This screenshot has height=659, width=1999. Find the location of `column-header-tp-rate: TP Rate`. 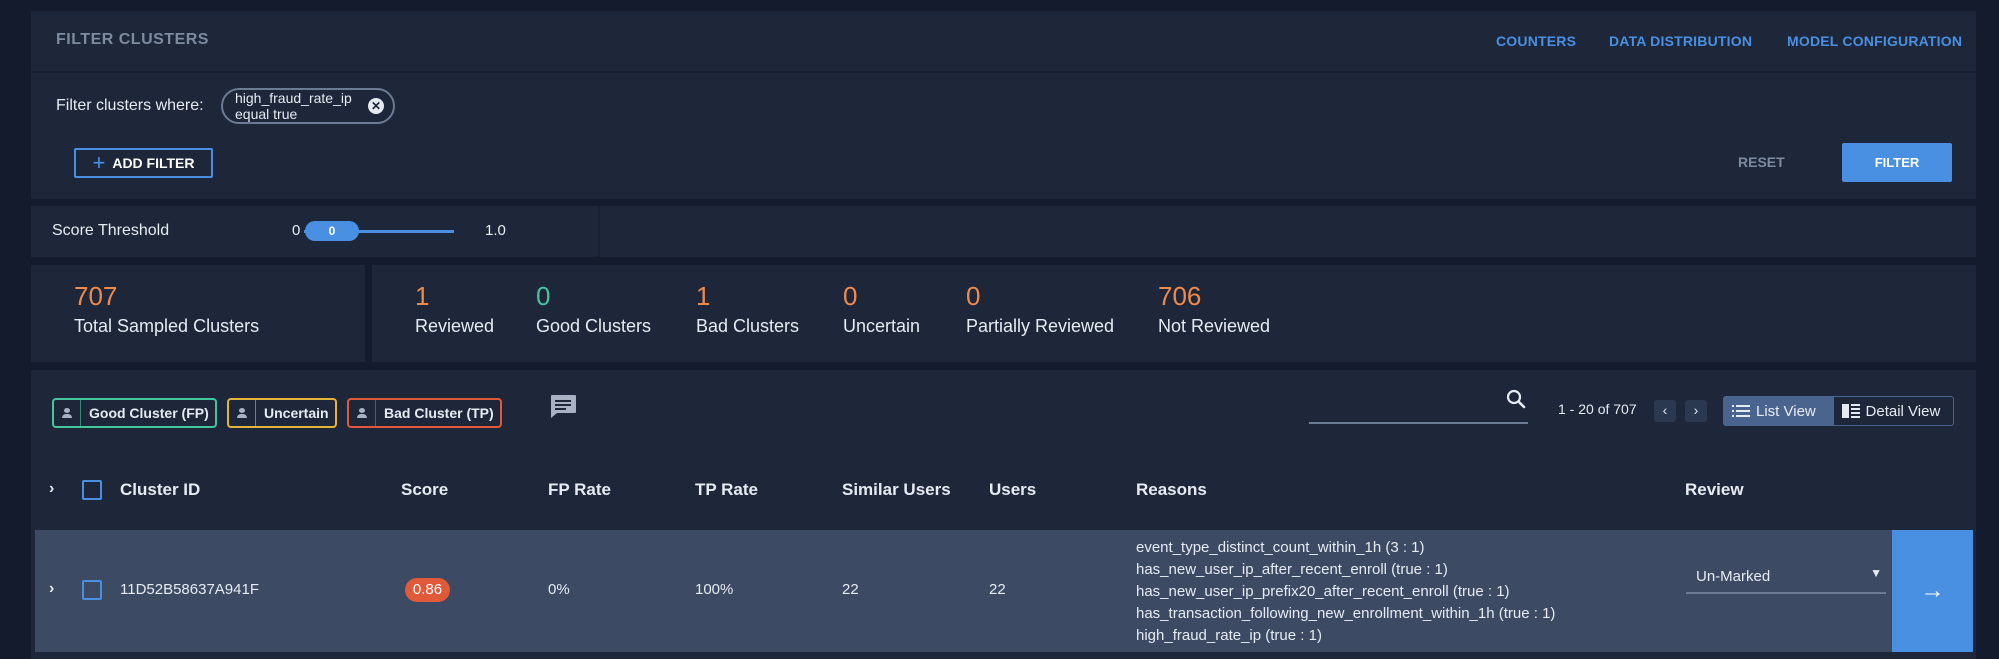

column-header-tp-rate: TP Rate is located at coordinates (726, 490).